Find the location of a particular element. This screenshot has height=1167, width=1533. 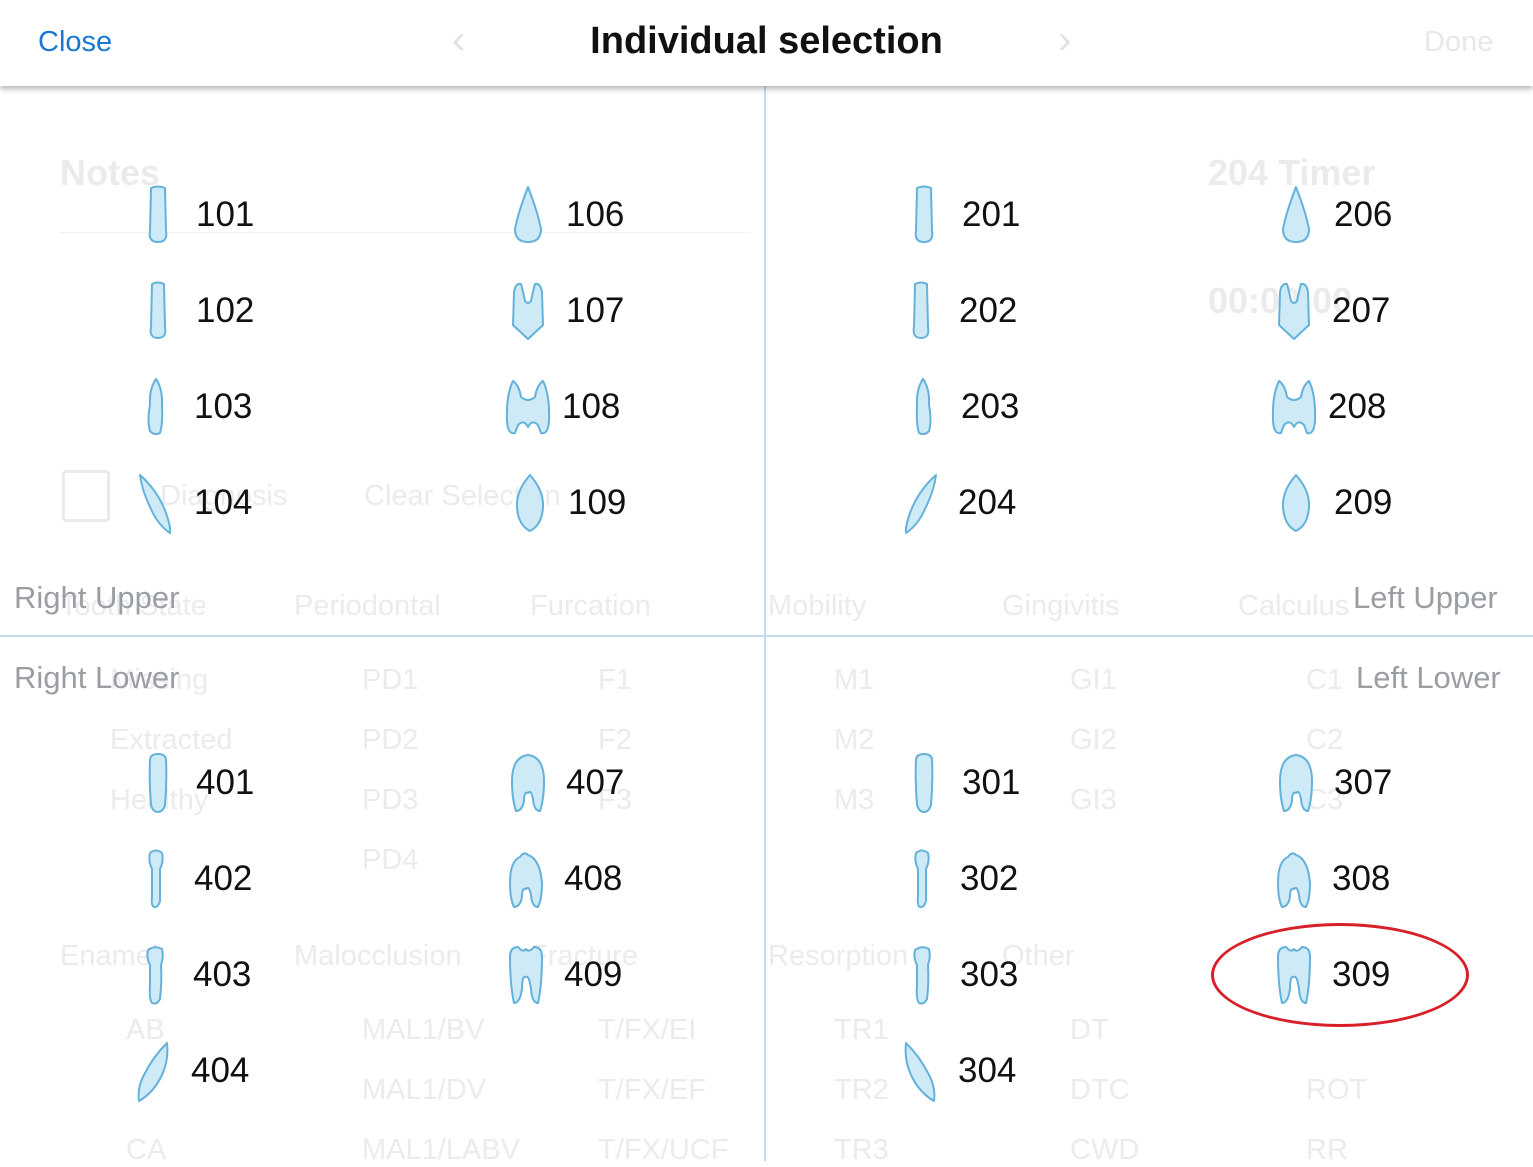

tooth-number: 104 is located at coordinates (223, 502).